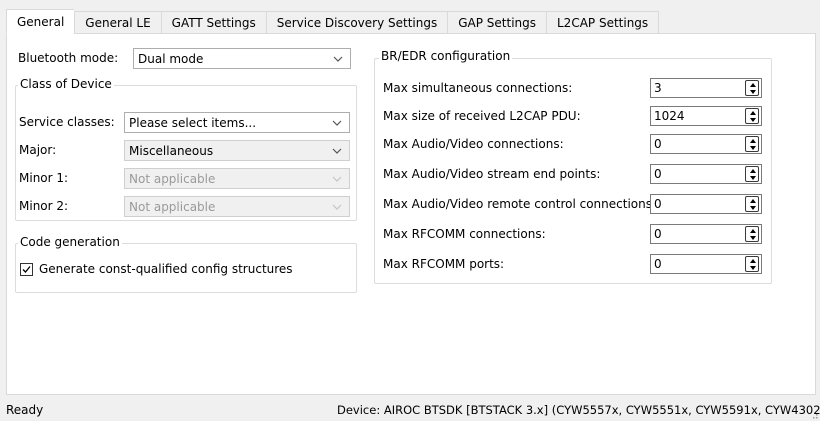  Describe the element at coordinates (496, 22) in the screenshot. I see `tab-gap-settings: GAP Settings` at that location.